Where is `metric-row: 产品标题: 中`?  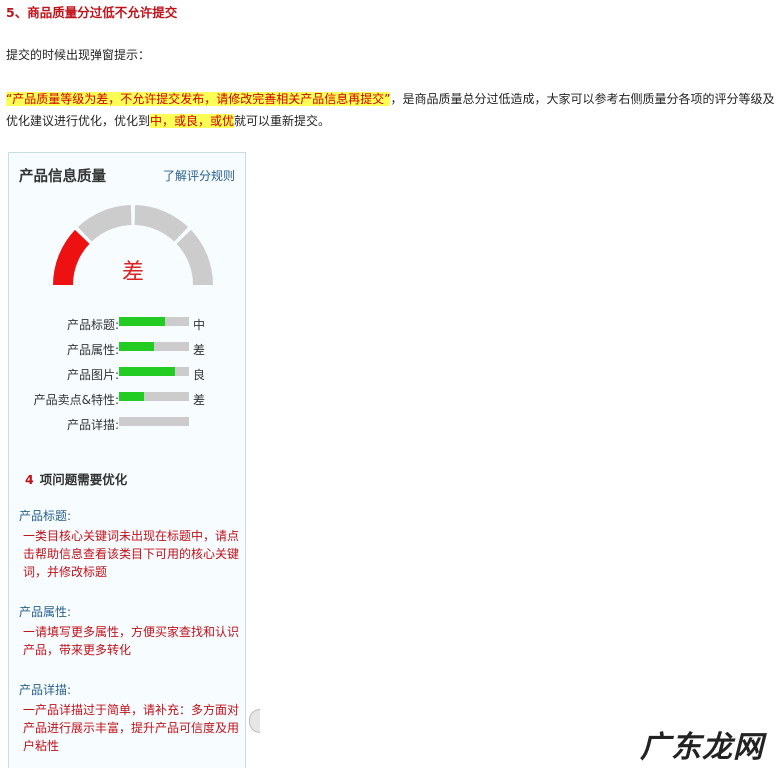
metric-row: 产品标题: 中 is located at coordinates (128, 324).